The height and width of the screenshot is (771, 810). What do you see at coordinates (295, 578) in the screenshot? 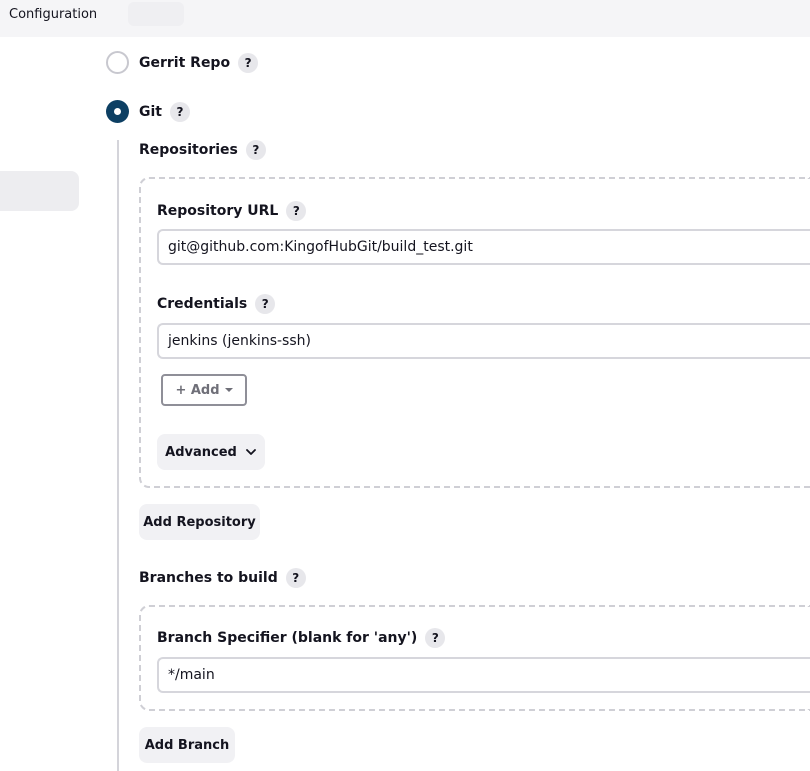
I see `branches-help-icon: ?` at bounding box center [295, 578].